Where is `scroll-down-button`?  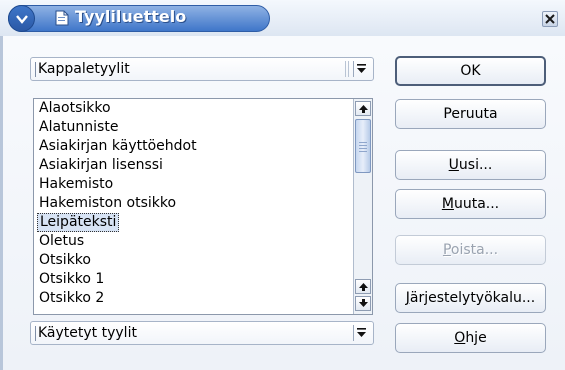
scroll-down-button is located at coordinates (363, 303).